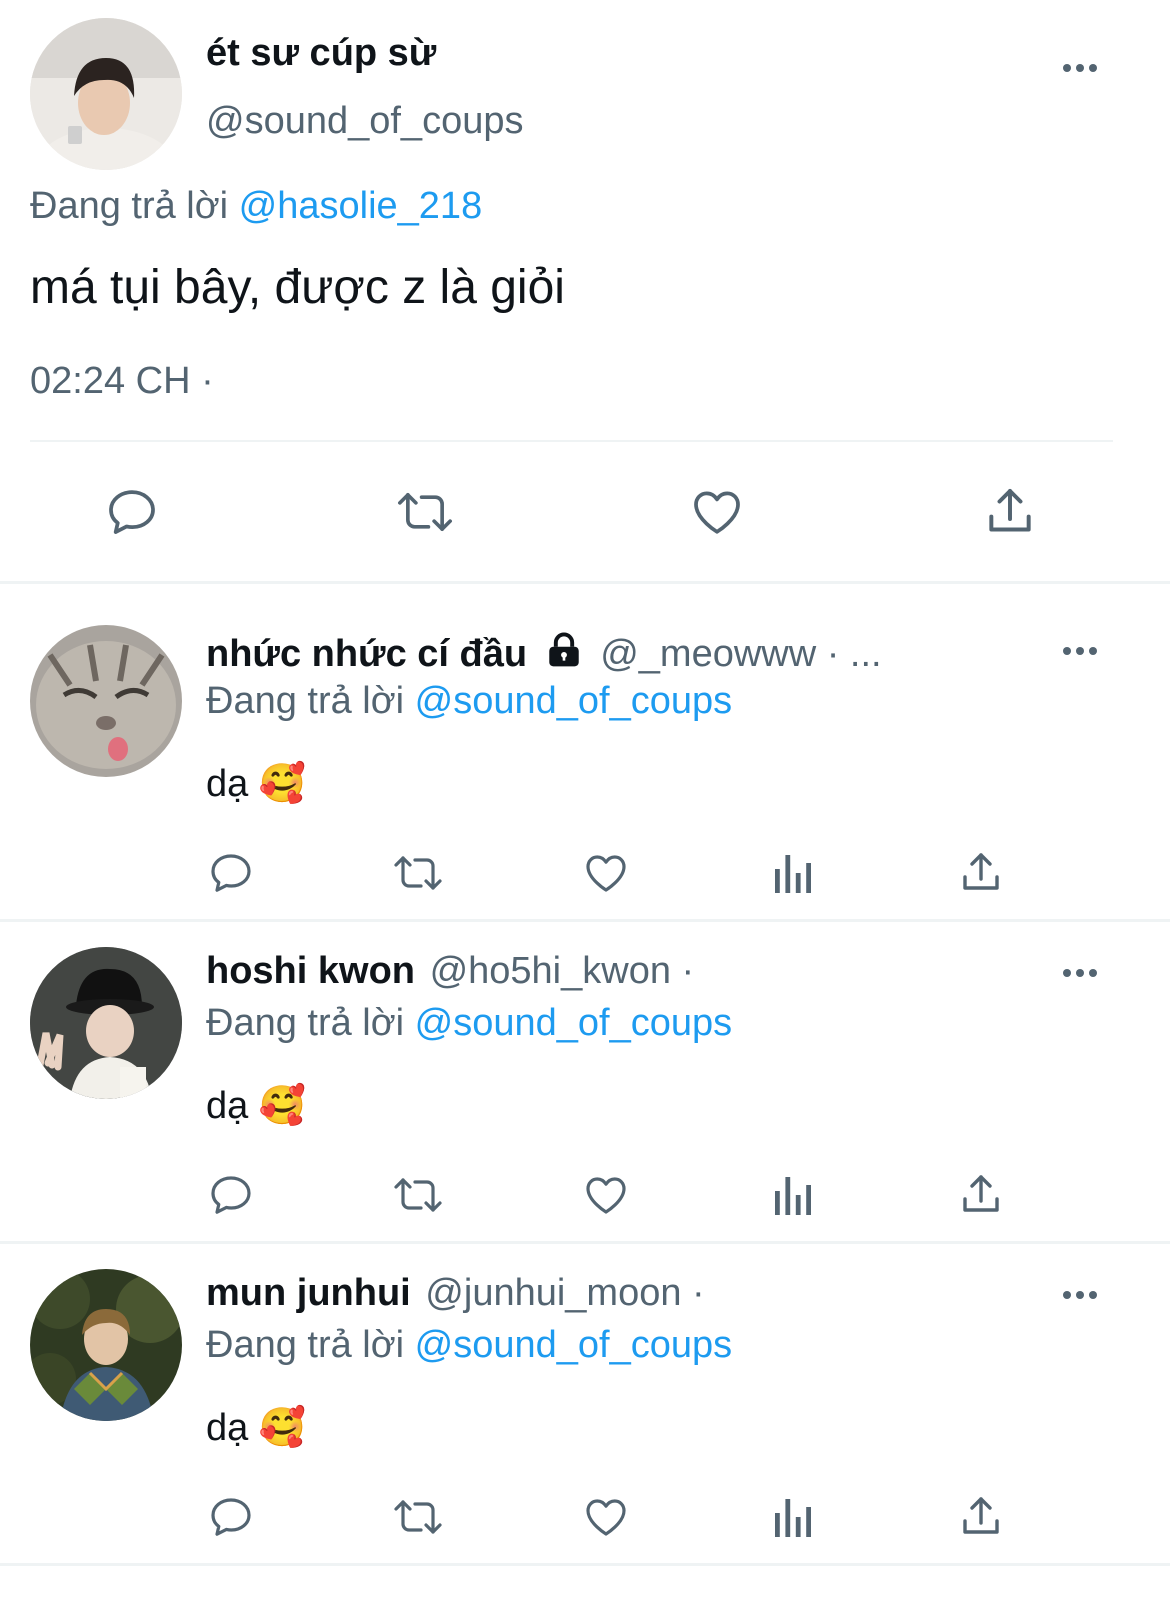  I want to click on display-name: ét sư cúp sừ, so click(321, 53).